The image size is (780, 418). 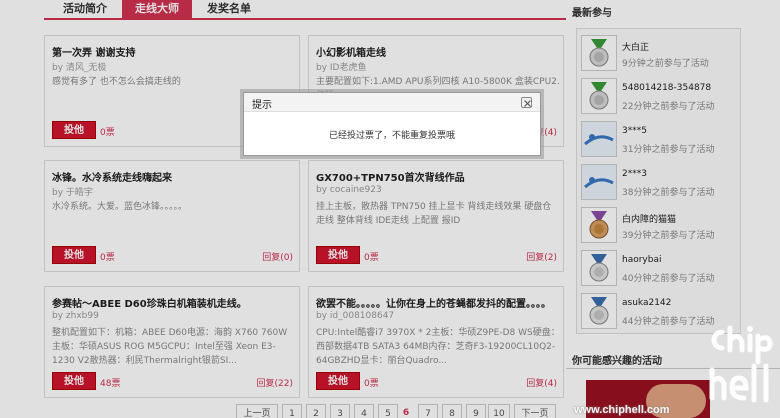 I want to click on alert-dialog: 提示 已经投过票了，不能重复投票哦, so click(x=392, y=124).